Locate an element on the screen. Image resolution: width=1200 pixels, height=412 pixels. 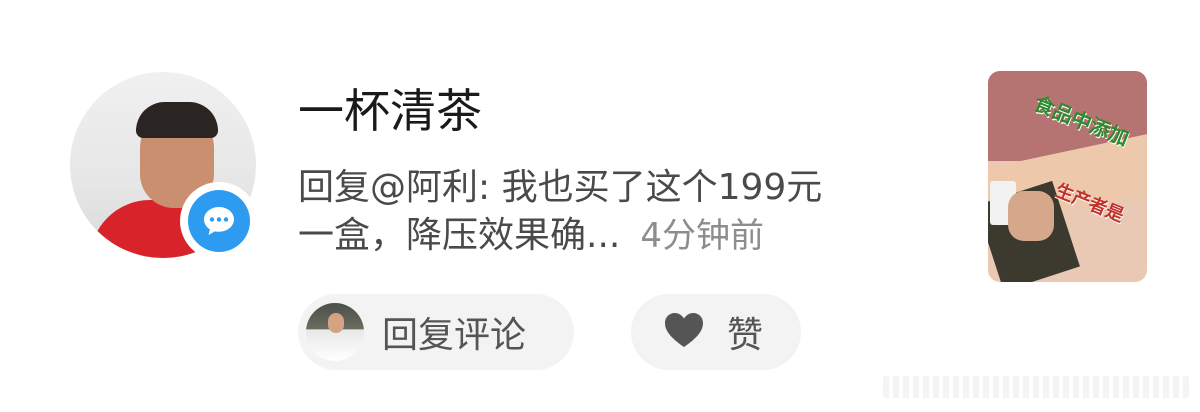
reply-comment-button: 回复评论 is located at coordinates (436, 332).